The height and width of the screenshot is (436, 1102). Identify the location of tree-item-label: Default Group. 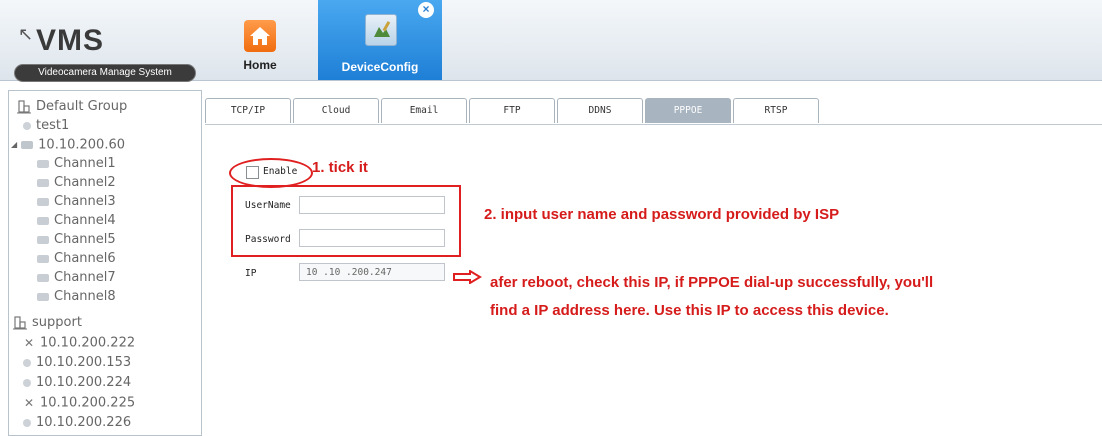
(82, 106).